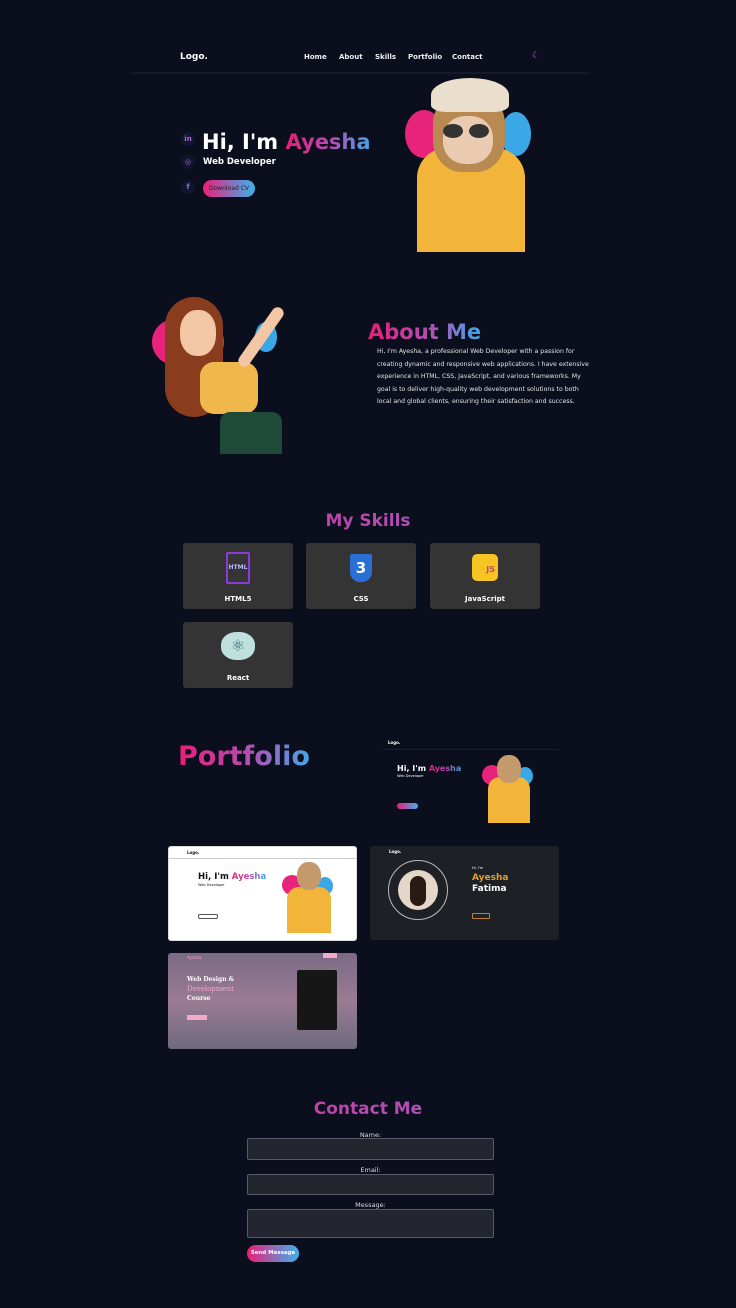  I want to click on instagram-icon: ◎, so click(188, 162).